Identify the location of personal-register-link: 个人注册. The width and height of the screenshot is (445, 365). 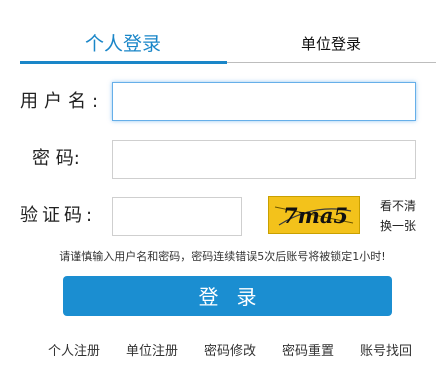
(74, 349).